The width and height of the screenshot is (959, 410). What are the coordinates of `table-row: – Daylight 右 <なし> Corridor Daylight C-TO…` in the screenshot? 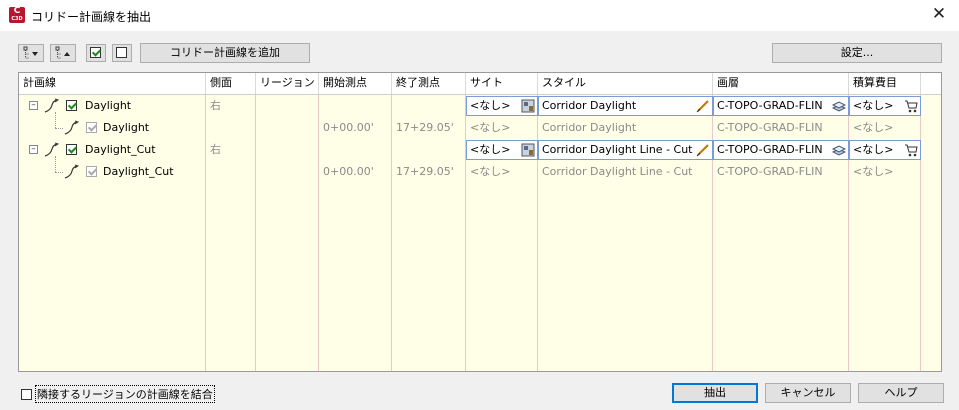 It's located at (480, 106).